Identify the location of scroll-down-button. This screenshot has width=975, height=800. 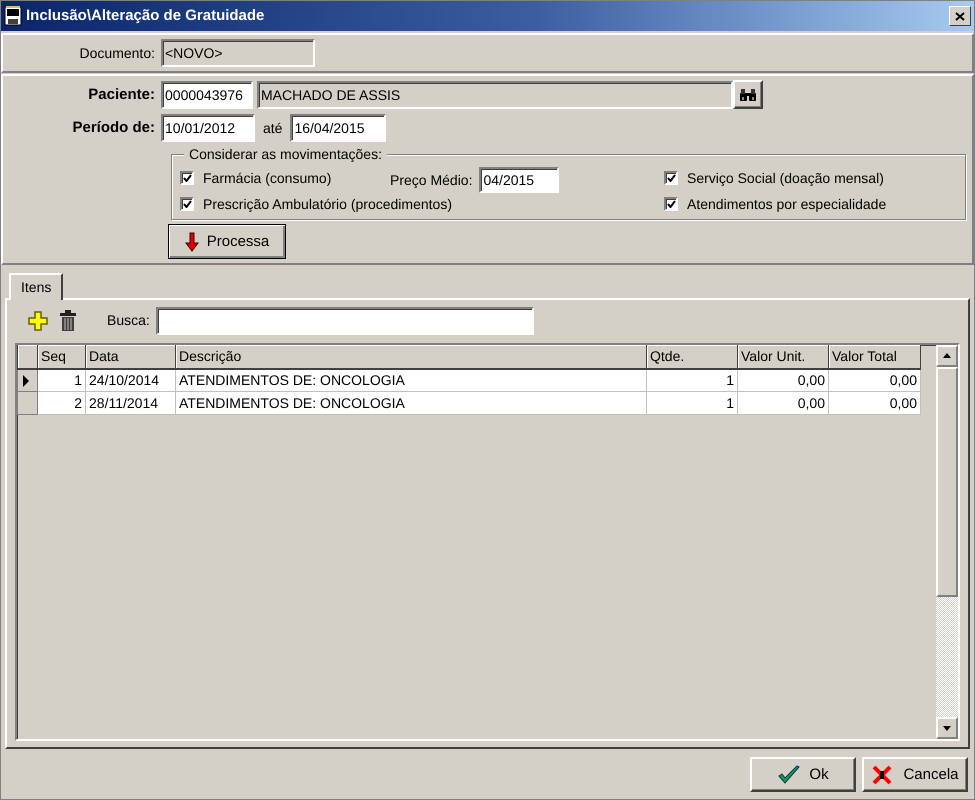
(947, 728).